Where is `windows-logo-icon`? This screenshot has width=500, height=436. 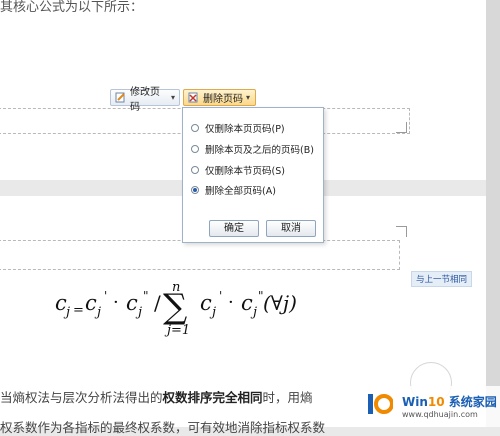 windows-logo-icon is located at coordinates (380, 404).